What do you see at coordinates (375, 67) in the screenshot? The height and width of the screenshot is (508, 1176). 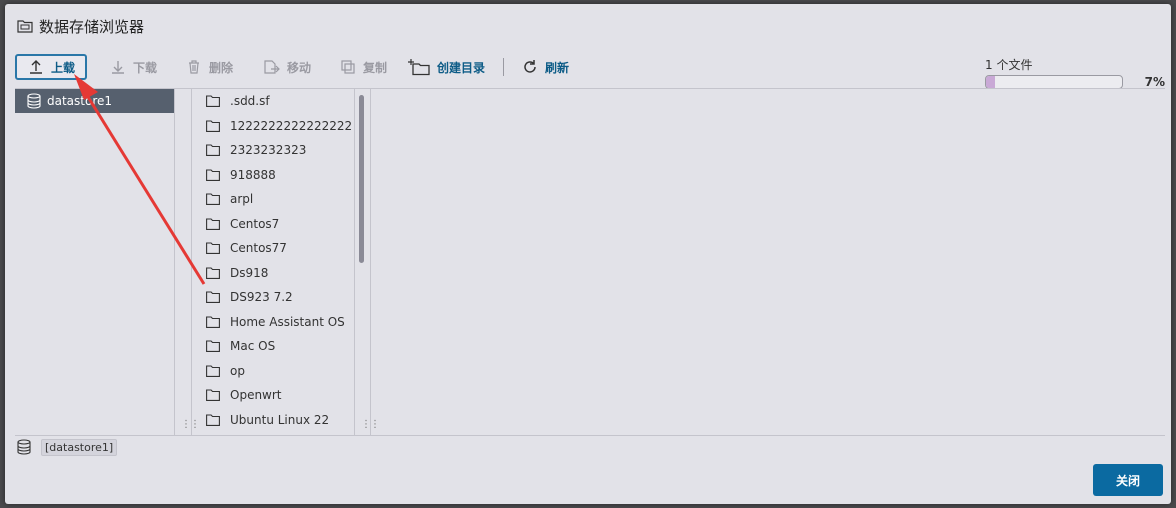 I see `copy-label: 复制` at bounding box center [375, 67].